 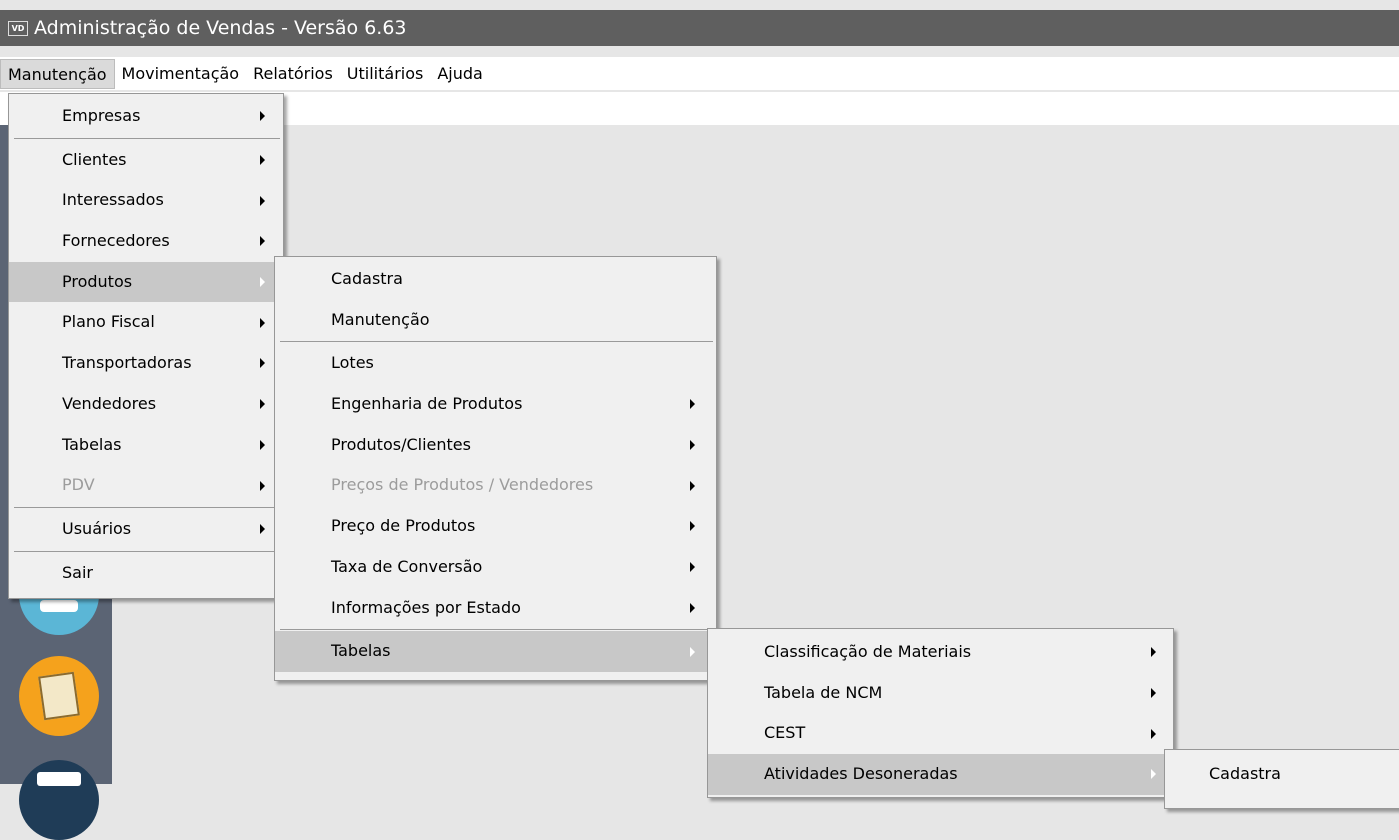 I want to click on menu-item-transportadoras: Transportadoras, so click(x=146, y=363).